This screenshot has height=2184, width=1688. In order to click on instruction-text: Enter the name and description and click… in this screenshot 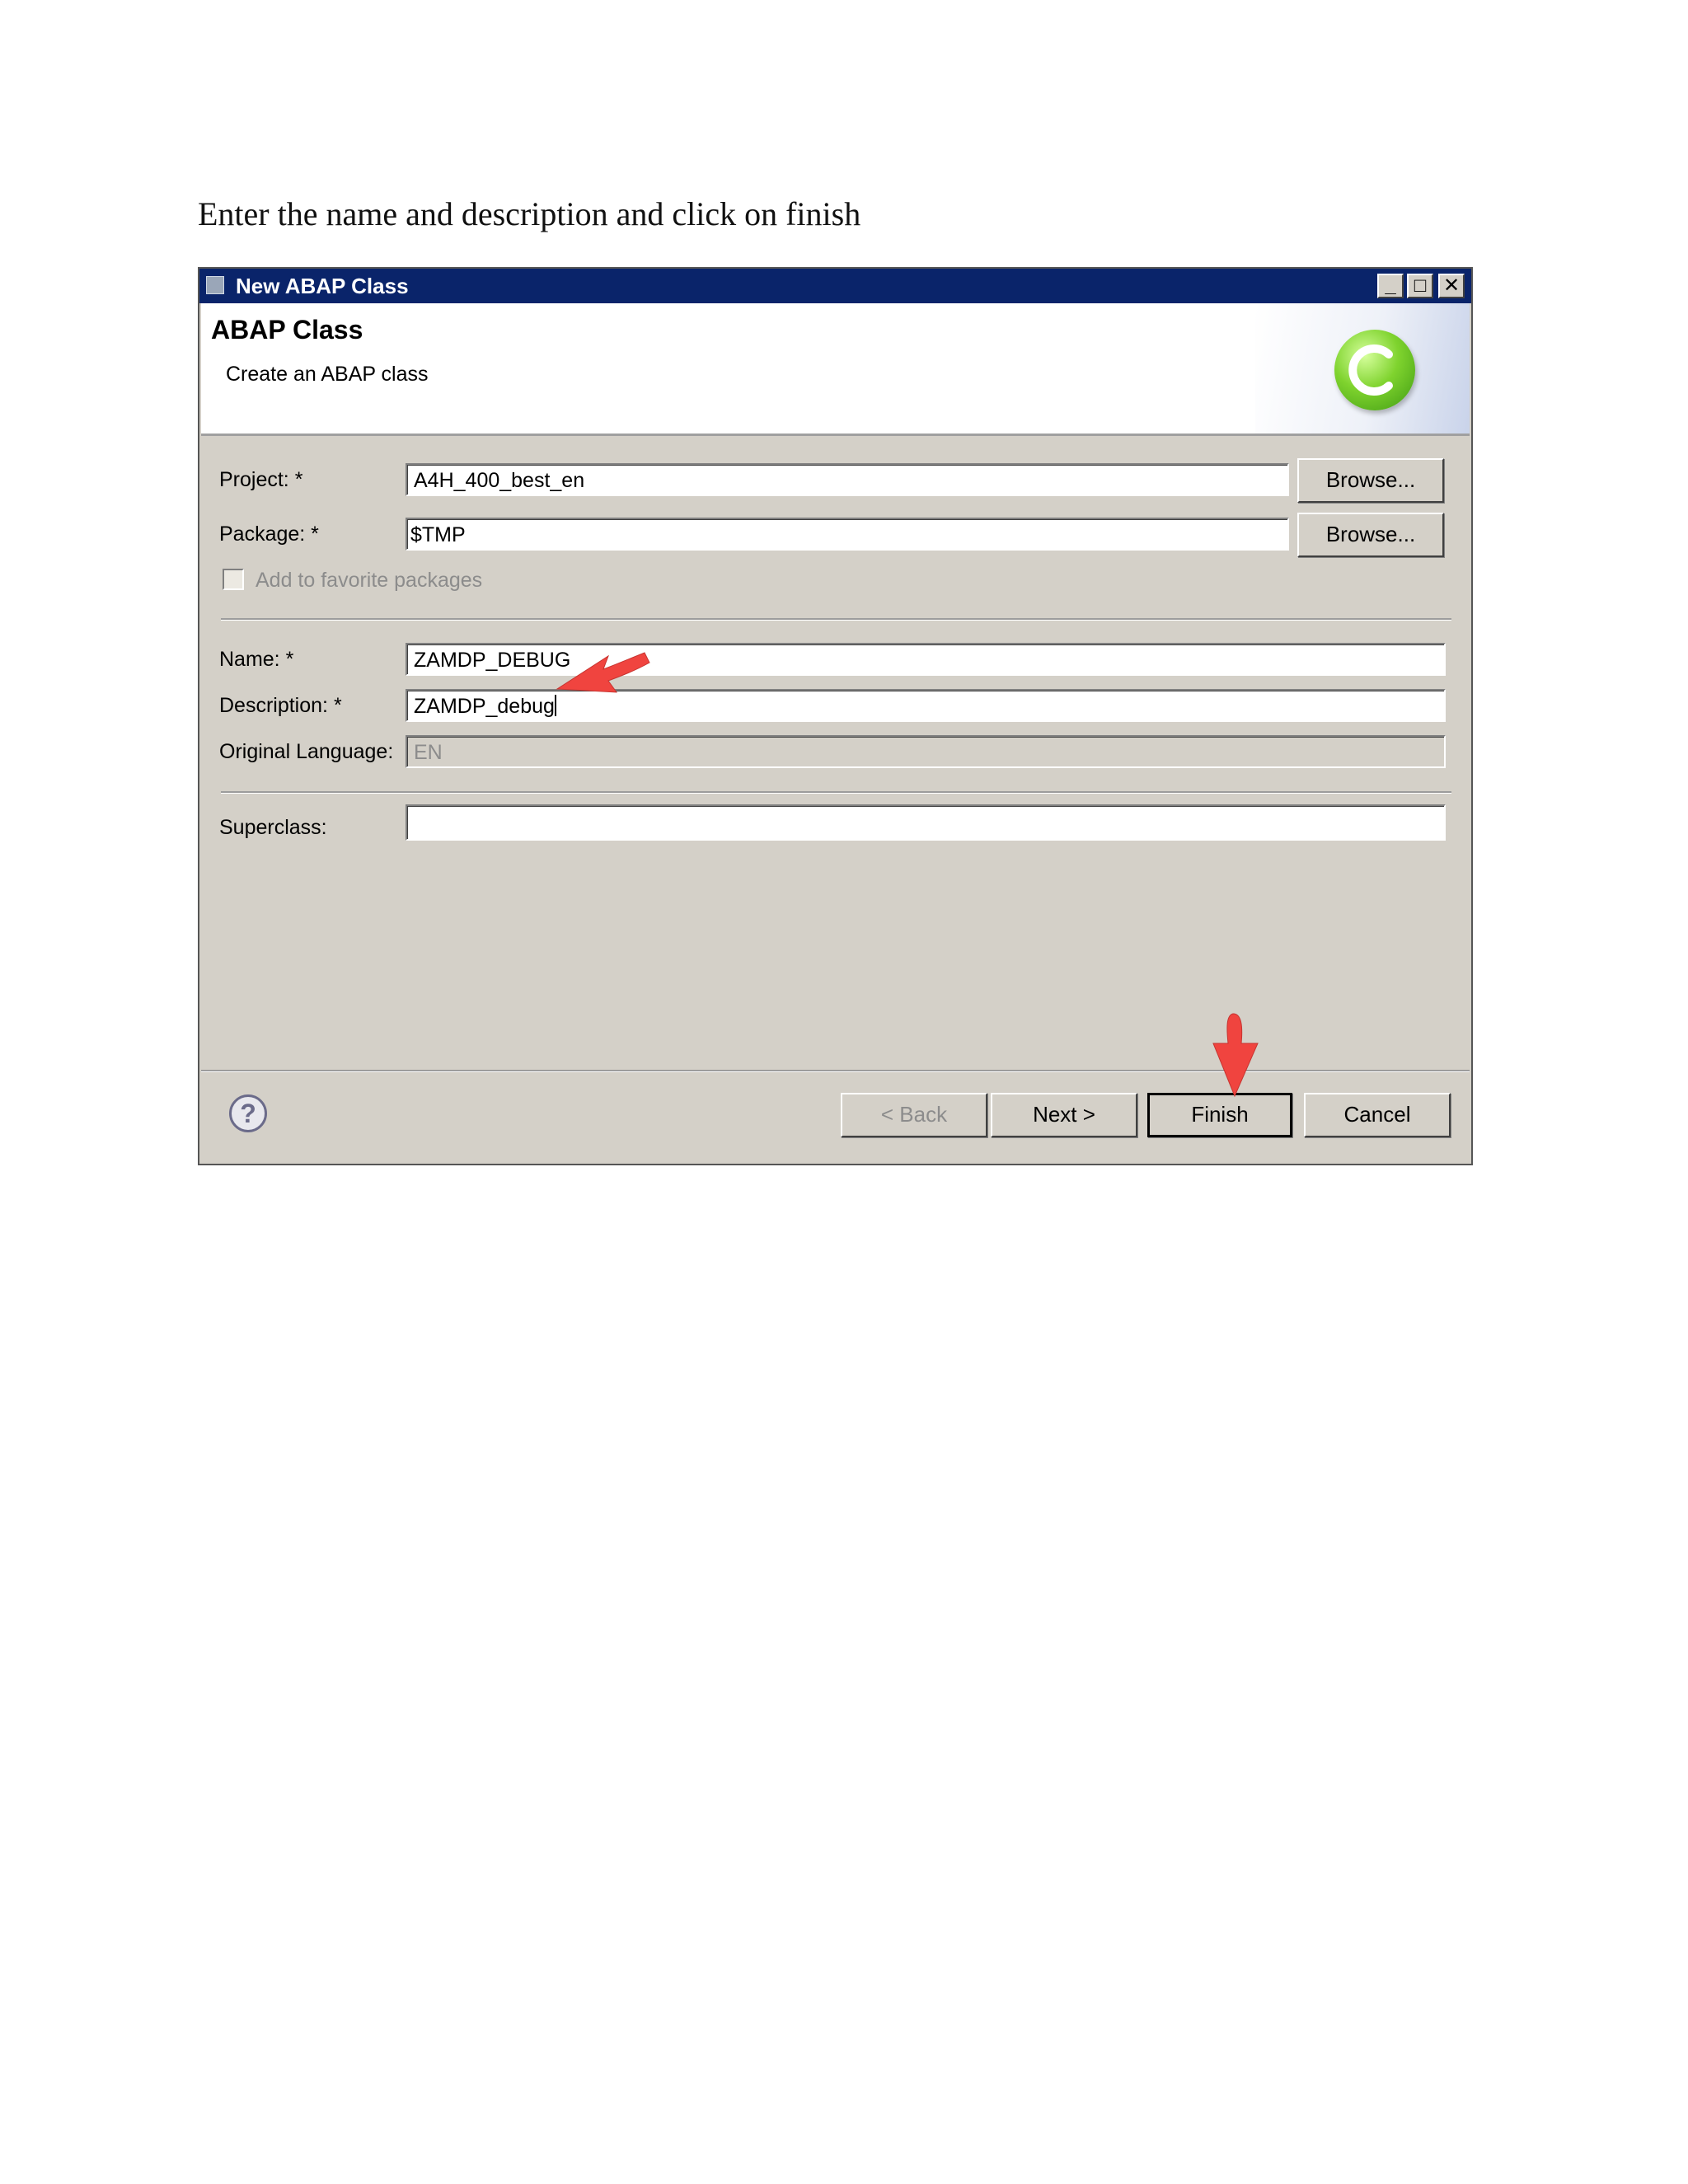, I will do `click(530, 213)`.